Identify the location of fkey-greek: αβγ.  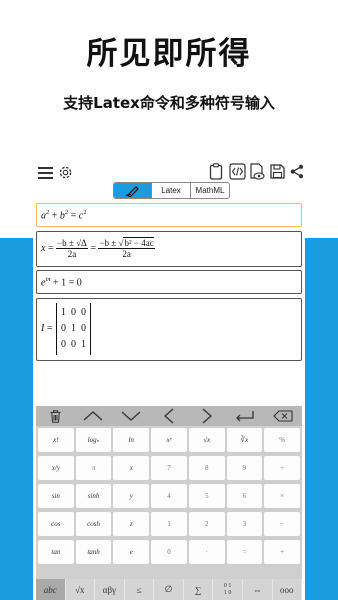
(110, 589).